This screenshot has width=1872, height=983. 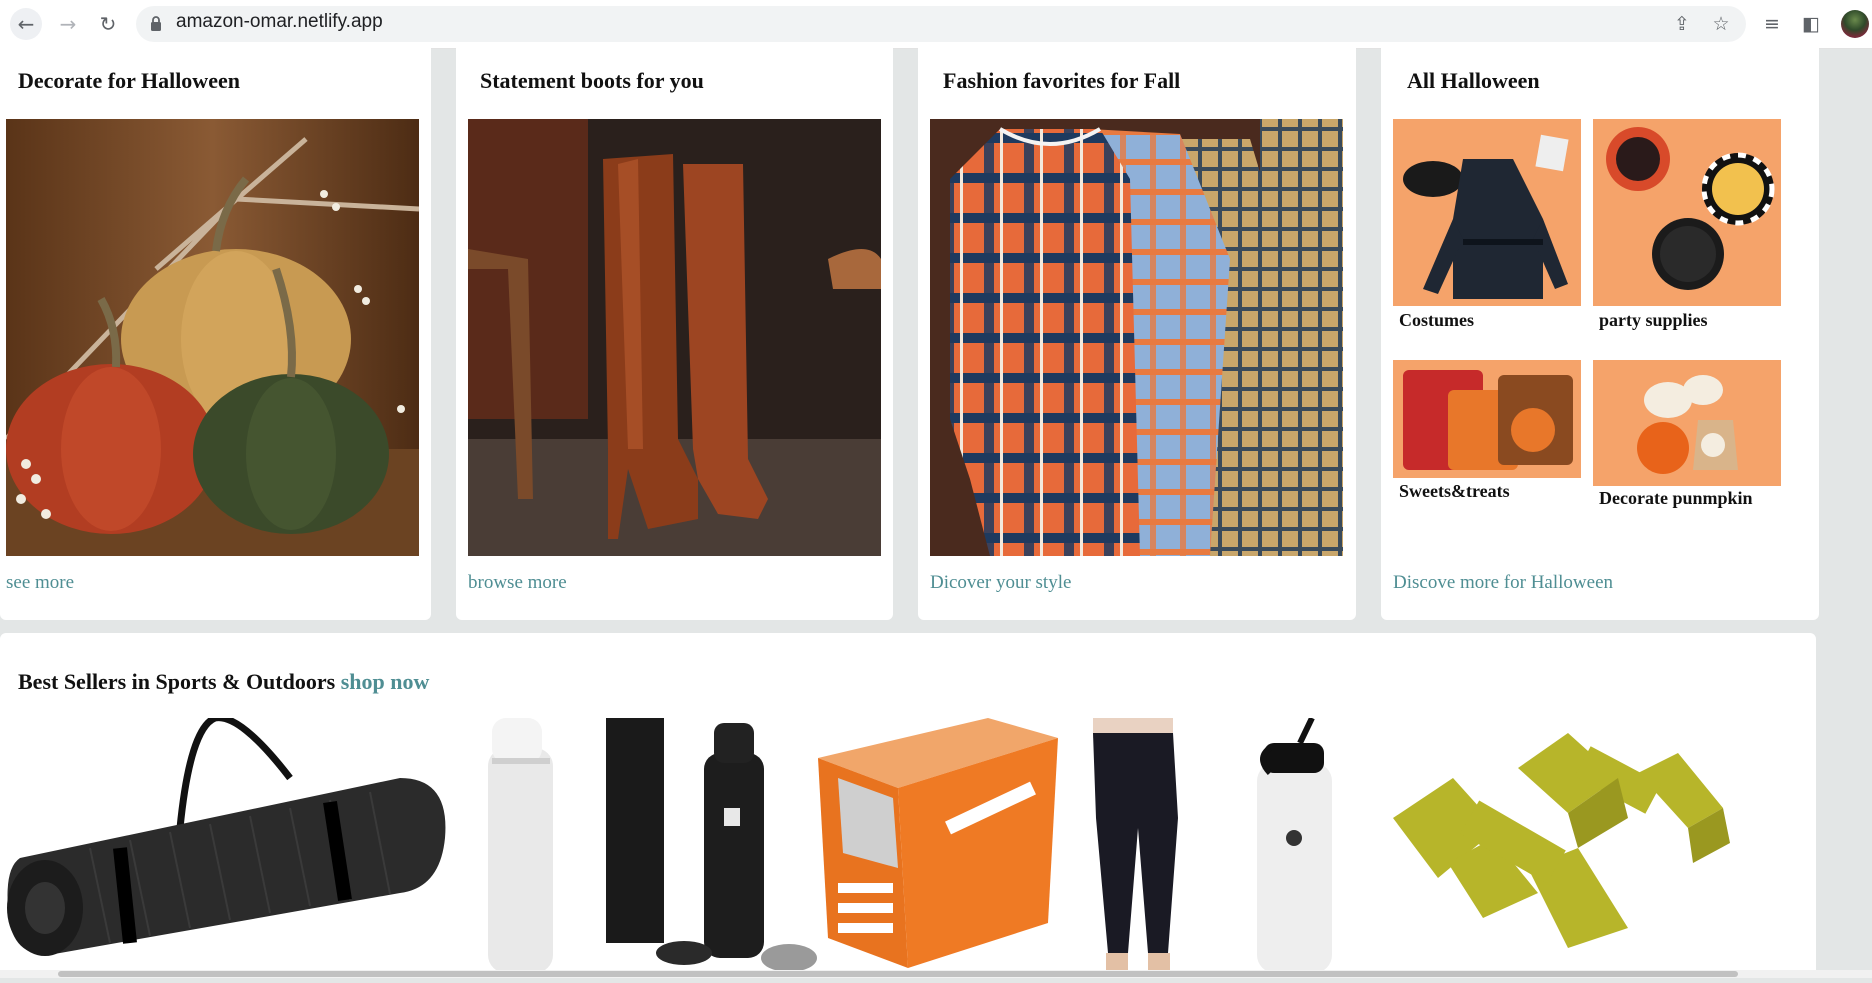 I want to click on product-yoga-mat, so click(x=225, y=846).